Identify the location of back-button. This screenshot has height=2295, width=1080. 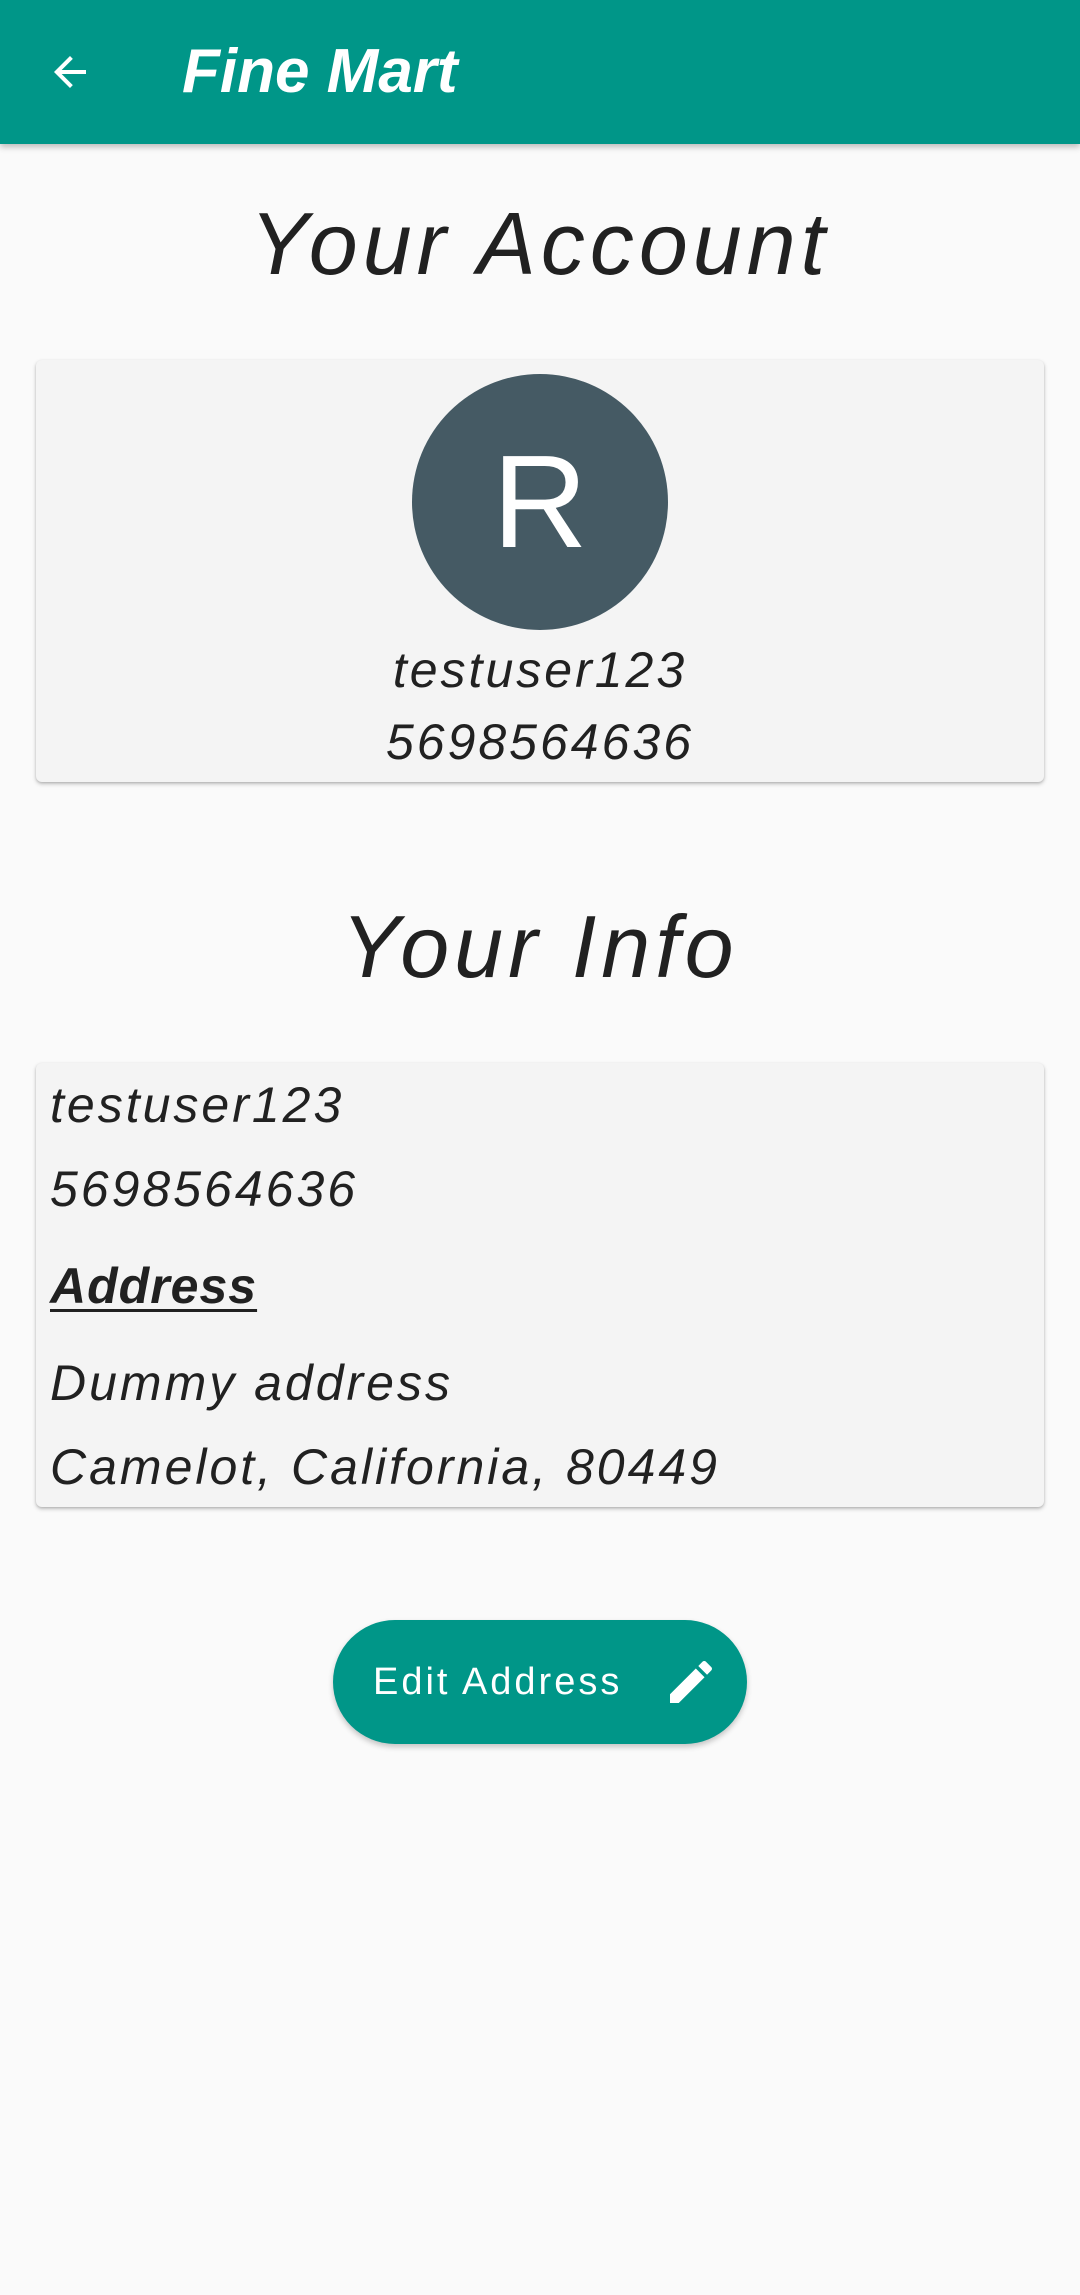
(70, 72).